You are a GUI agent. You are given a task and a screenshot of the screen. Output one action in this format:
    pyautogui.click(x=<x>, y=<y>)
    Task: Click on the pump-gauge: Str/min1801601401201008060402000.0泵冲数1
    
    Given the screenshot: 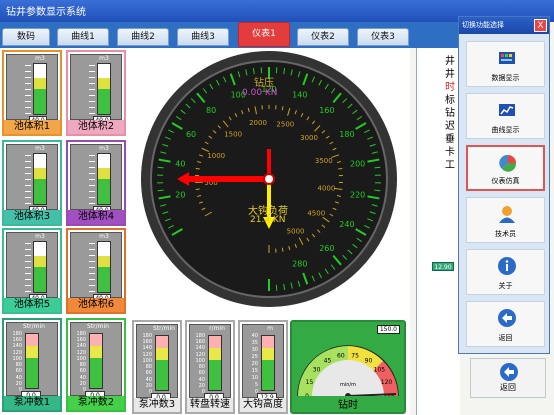 What is the action you would take?
    pyautogui.click(x=32, y=365)
    